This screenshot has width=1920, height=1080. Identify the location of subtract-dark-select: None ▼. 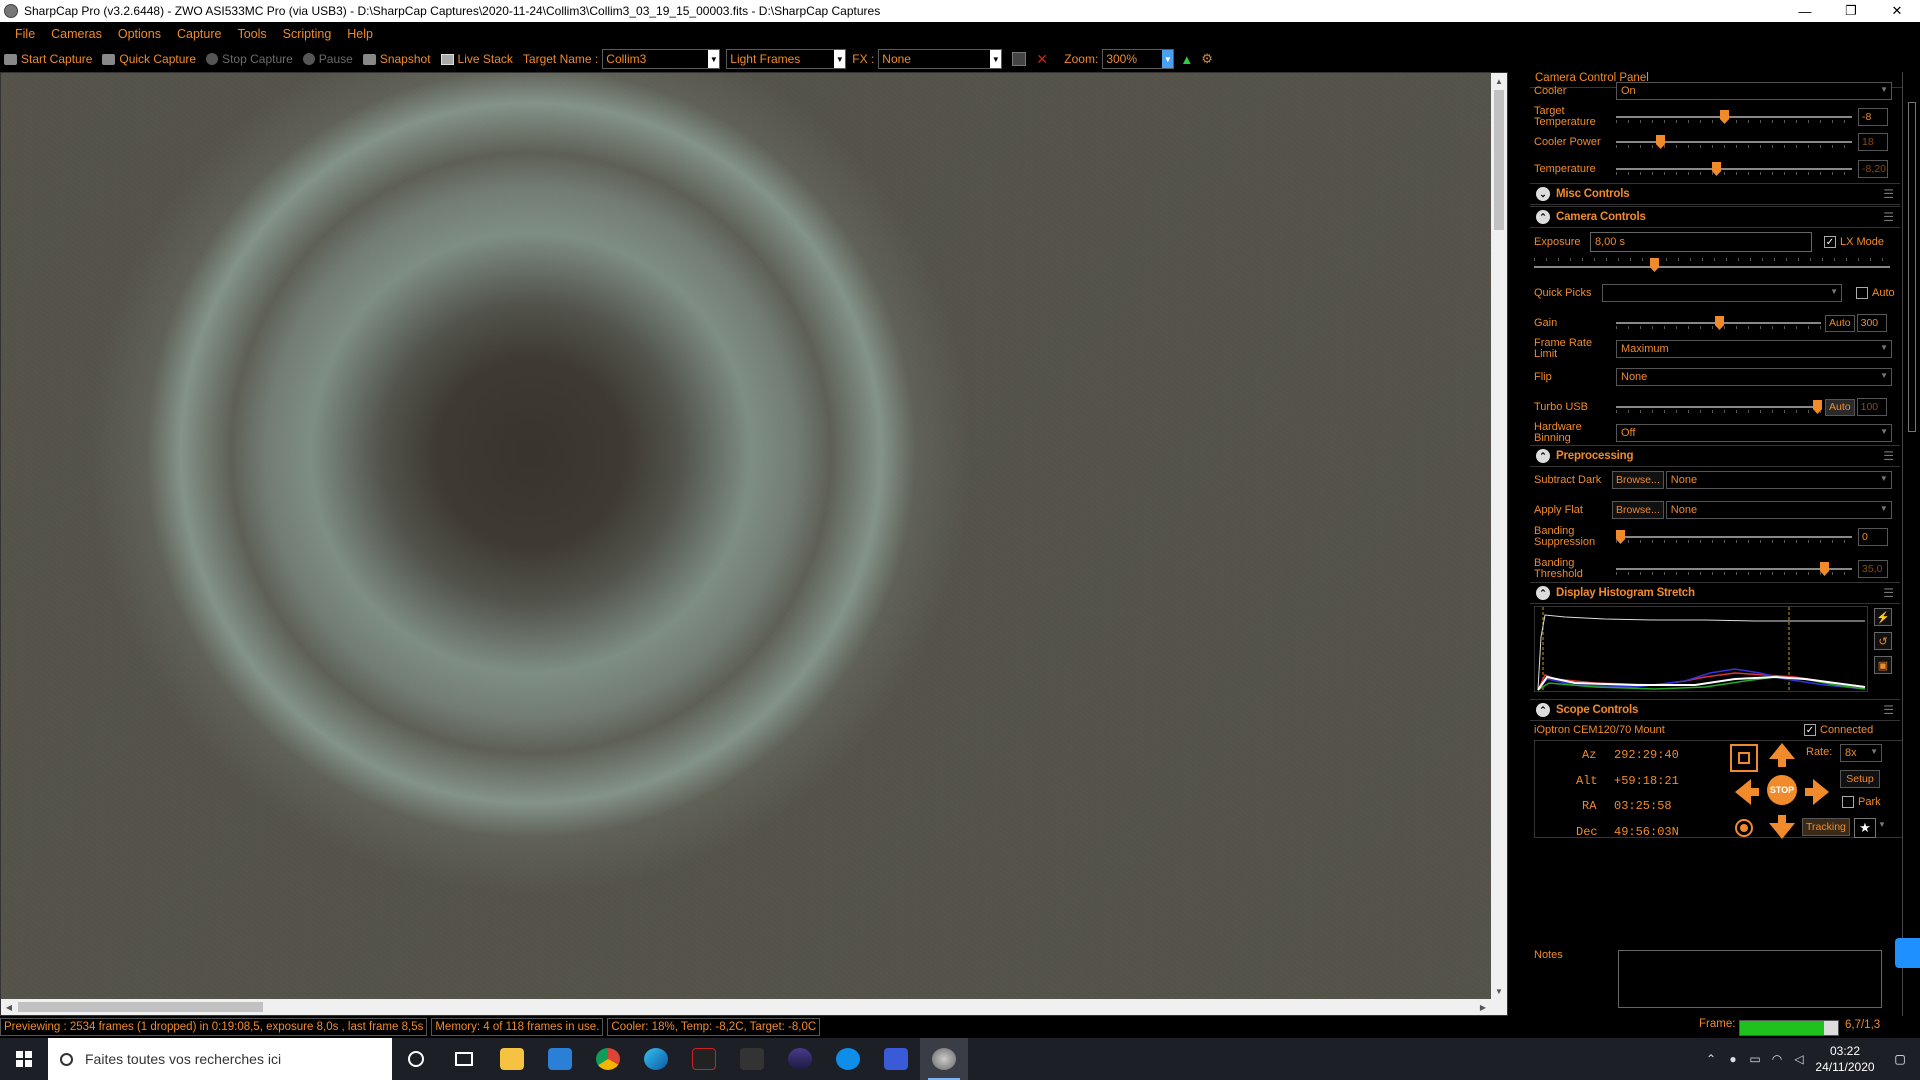
(1778, 480).